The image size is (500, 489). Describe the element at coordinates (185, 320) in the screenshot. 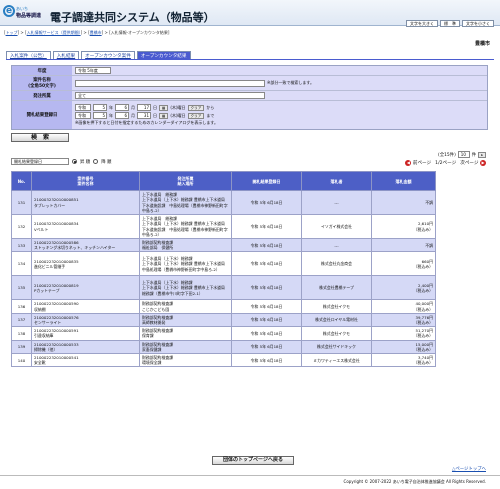

I see `row-dept-place: 財務部契約検査課 高師教材開発` at that location.